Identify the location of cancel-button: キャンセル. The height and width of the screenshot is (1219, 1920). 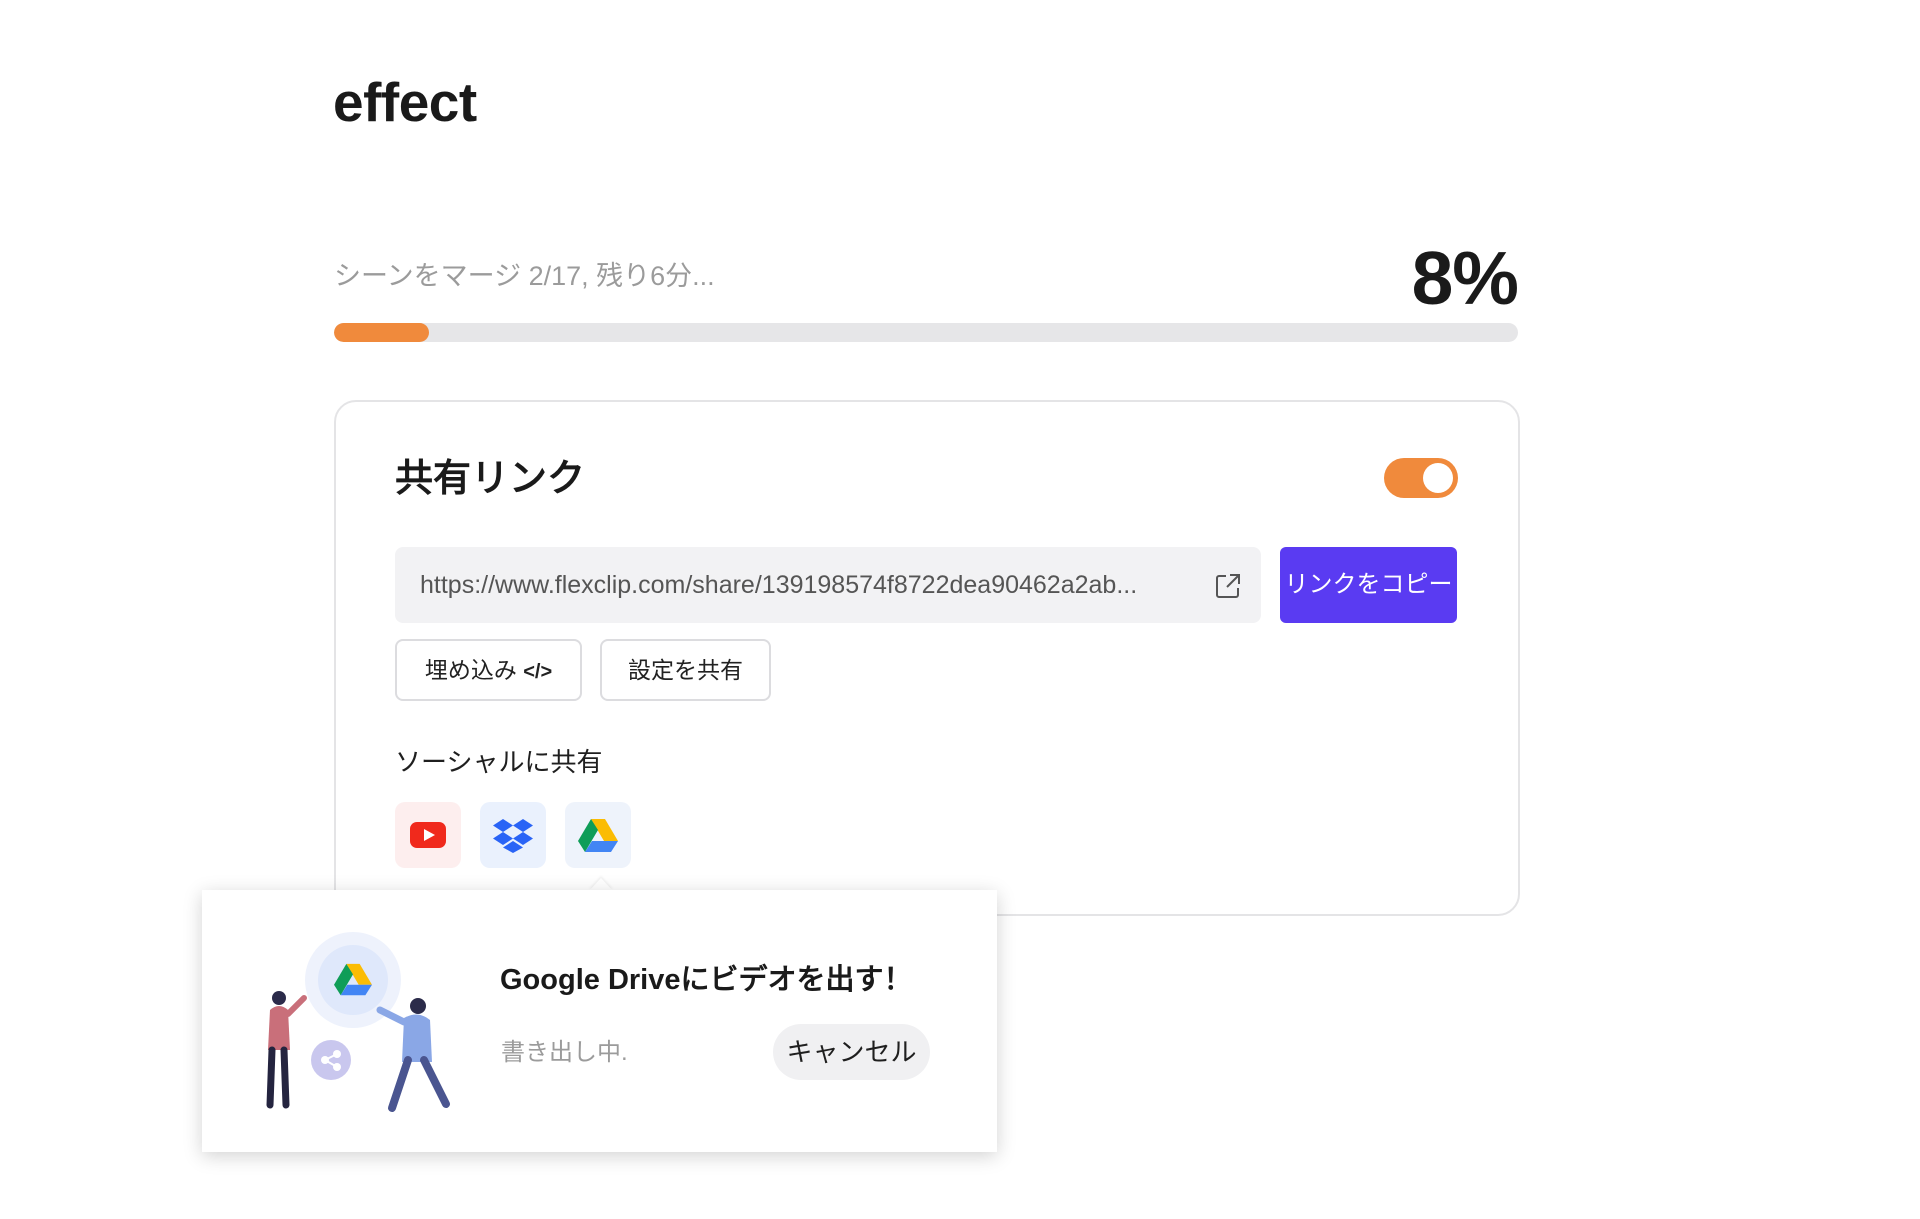
(851, 1052).